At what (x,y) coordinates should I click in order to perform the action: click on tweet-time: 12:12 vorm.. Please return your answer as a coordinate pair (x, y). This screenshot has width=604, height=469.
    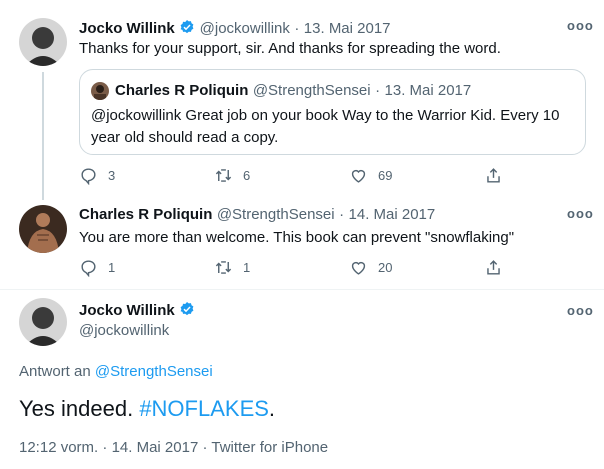
    Looking at the image, I should click on (58, 447).